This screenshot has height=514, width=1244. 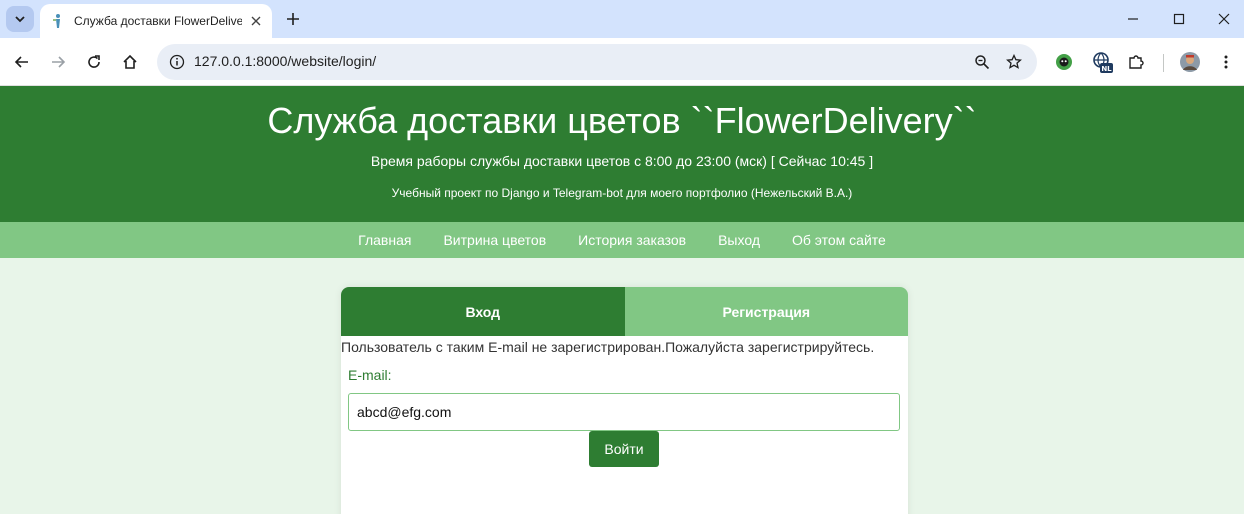 What do you see at coordinates (384, 240) in the screenshot?
I see `nav-link-home: Главная` at bounding box center [384, 240].